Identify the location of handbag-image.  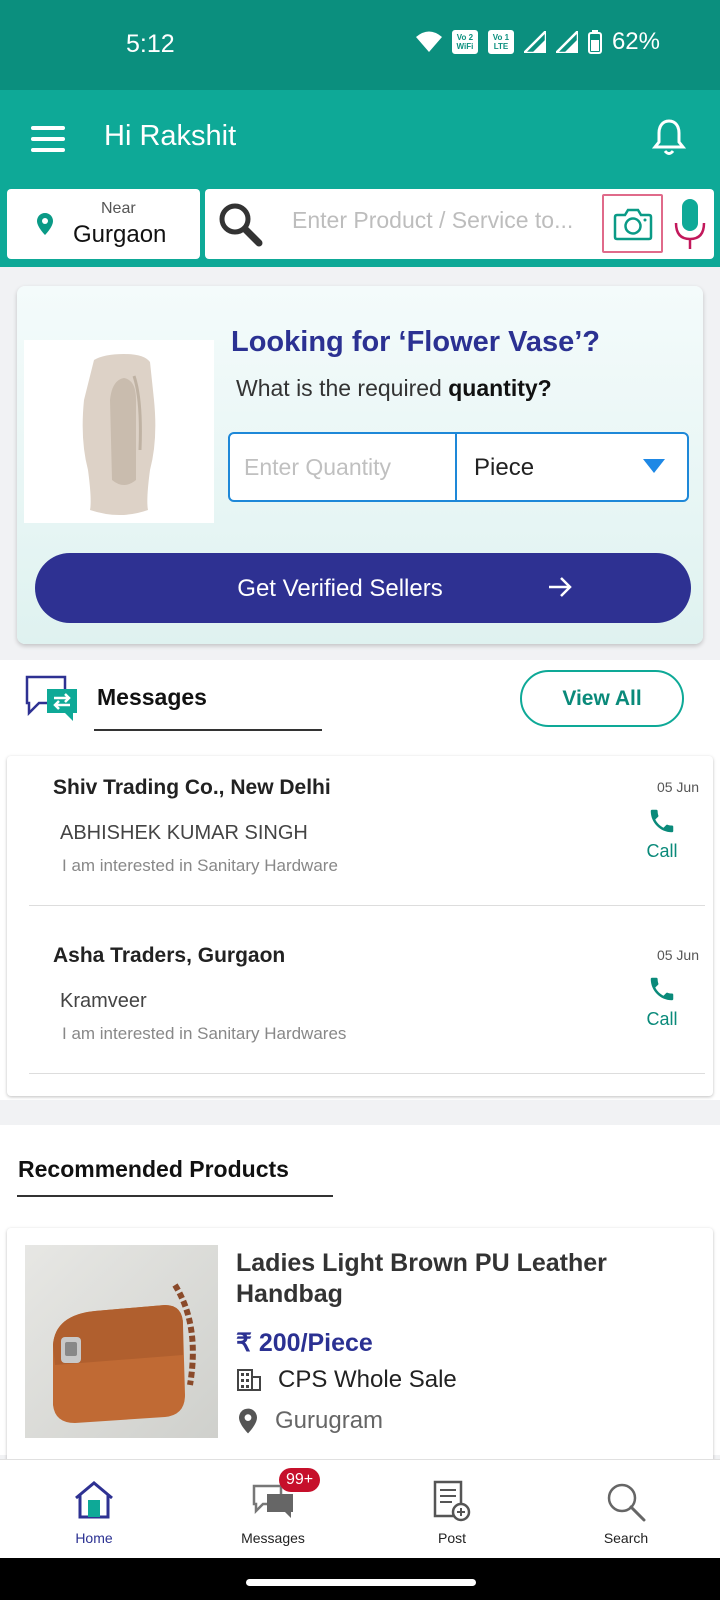
(121, 1341).